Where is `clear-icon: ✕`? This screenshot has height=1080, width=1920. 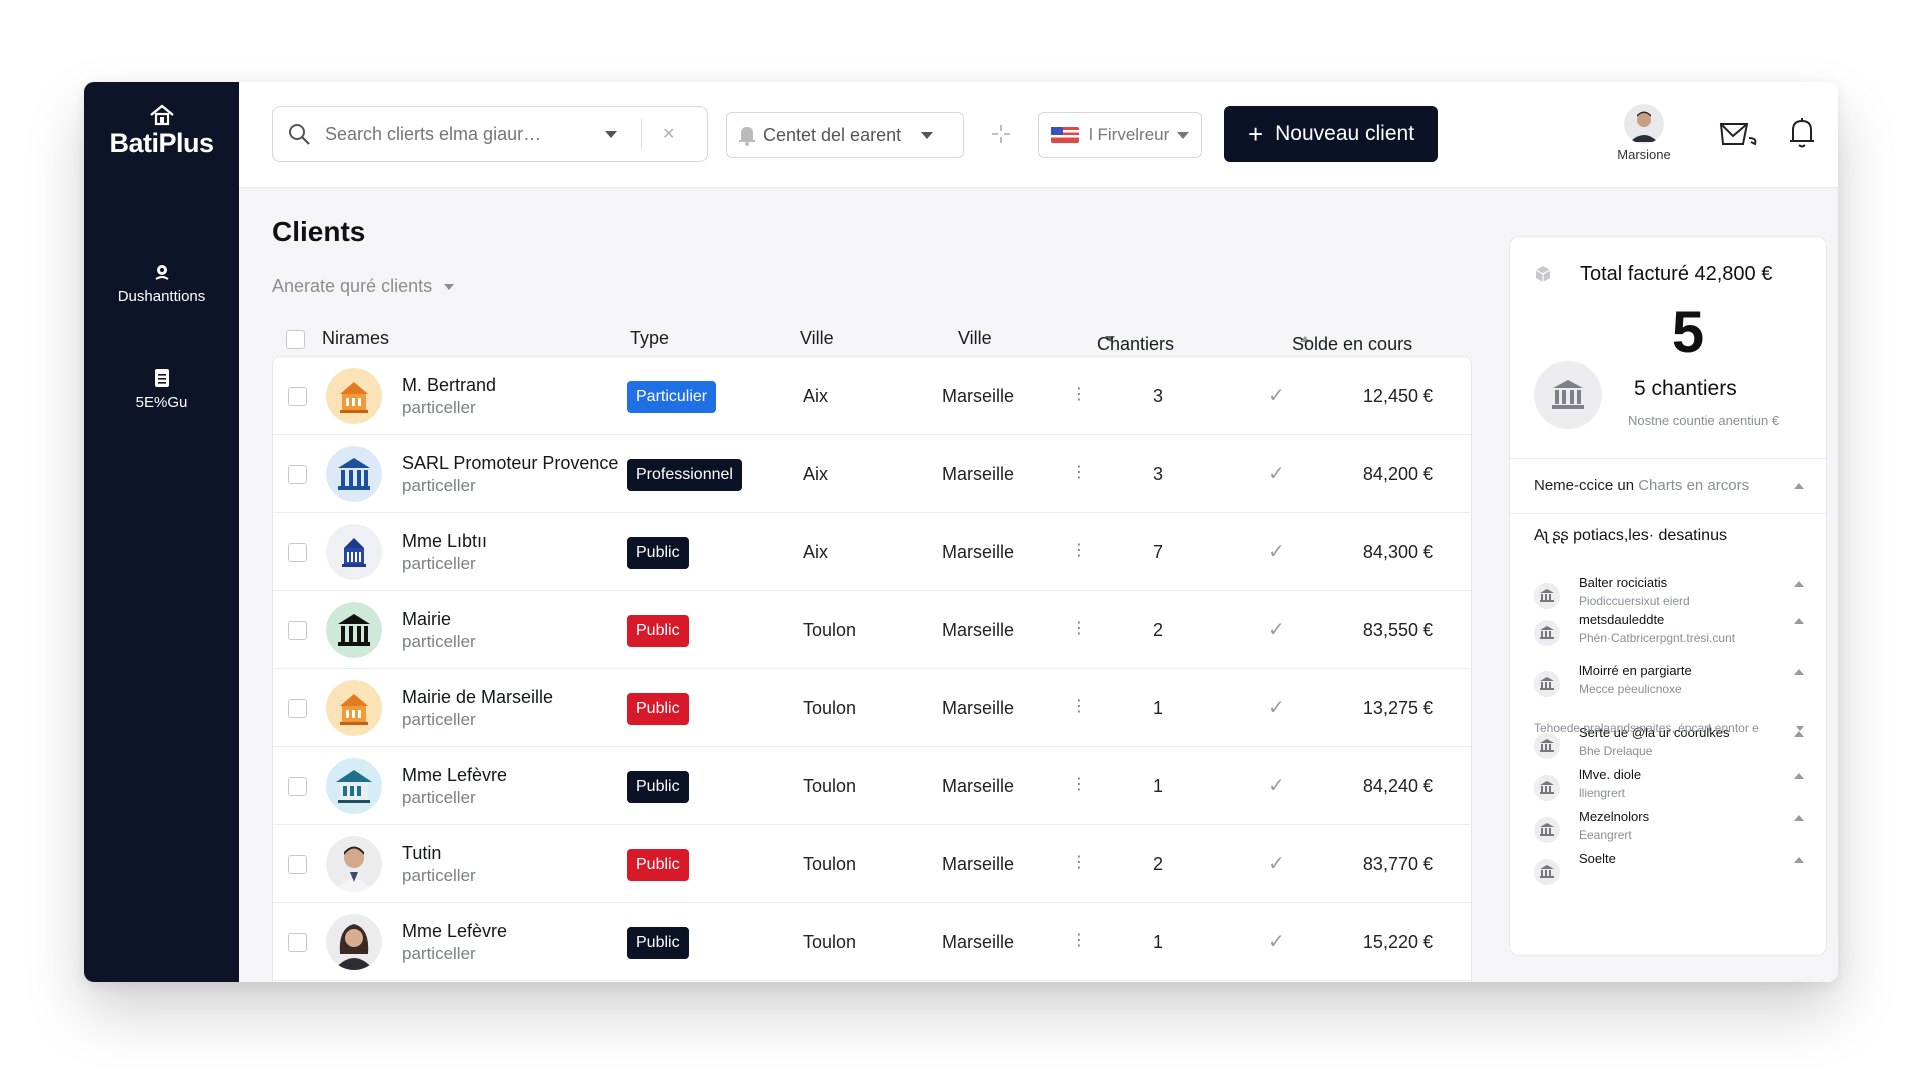
clear-icon: ✕ is located at coordinates (668, 134).